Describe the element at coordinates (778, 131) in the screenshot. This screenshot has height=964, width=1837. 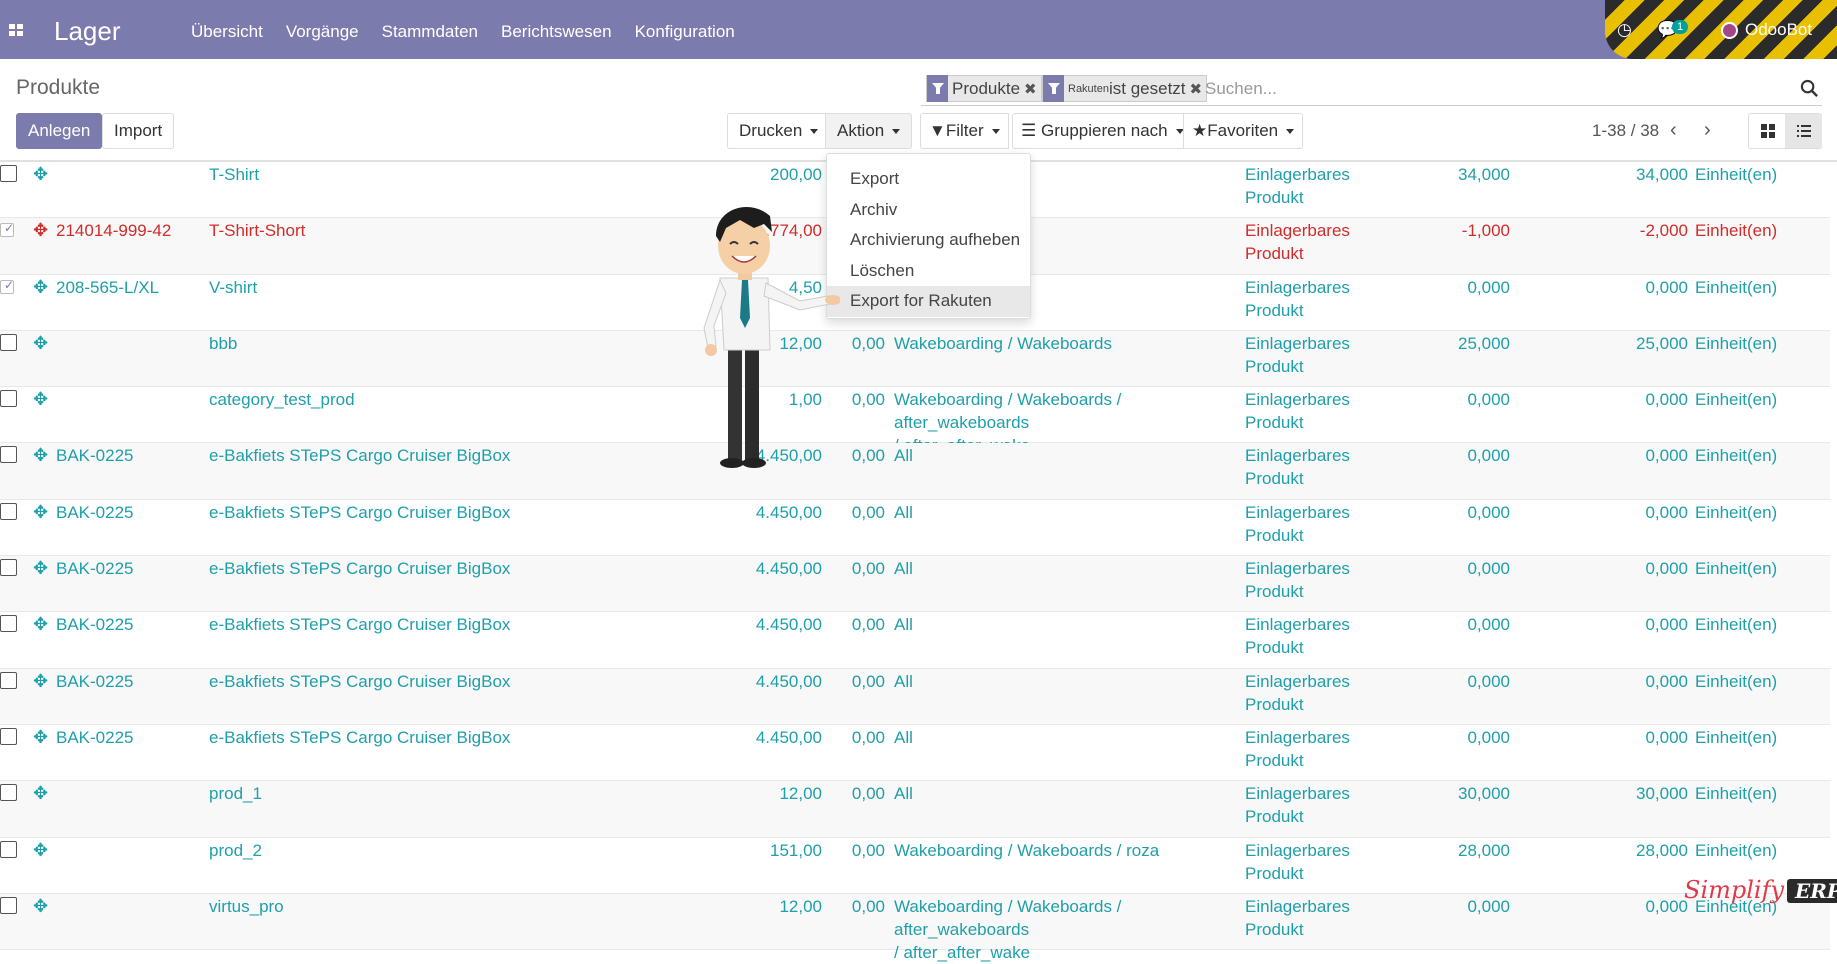
I see `print-dropdown: Drucken` at that location.